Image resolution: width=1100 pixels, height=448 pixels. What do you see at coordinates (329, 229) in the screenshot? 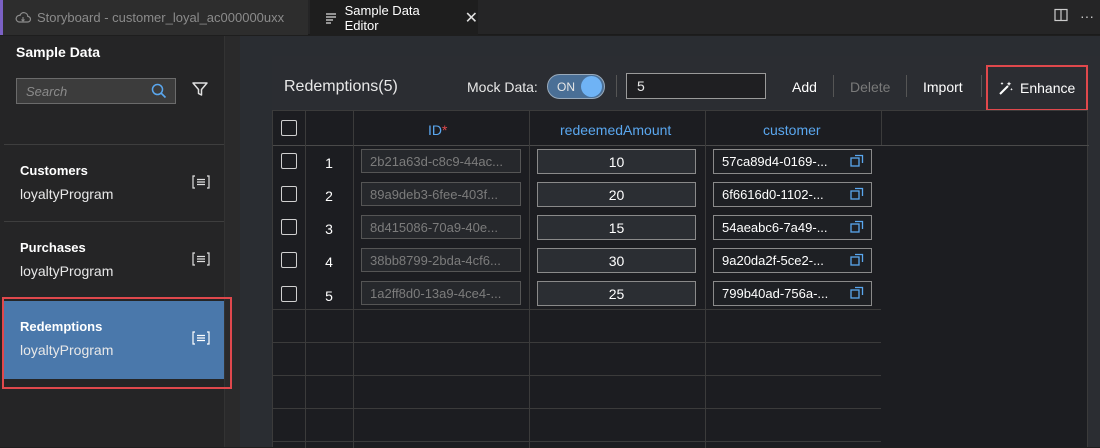
I see `row-number: 3` at bounding box center [329, 229].